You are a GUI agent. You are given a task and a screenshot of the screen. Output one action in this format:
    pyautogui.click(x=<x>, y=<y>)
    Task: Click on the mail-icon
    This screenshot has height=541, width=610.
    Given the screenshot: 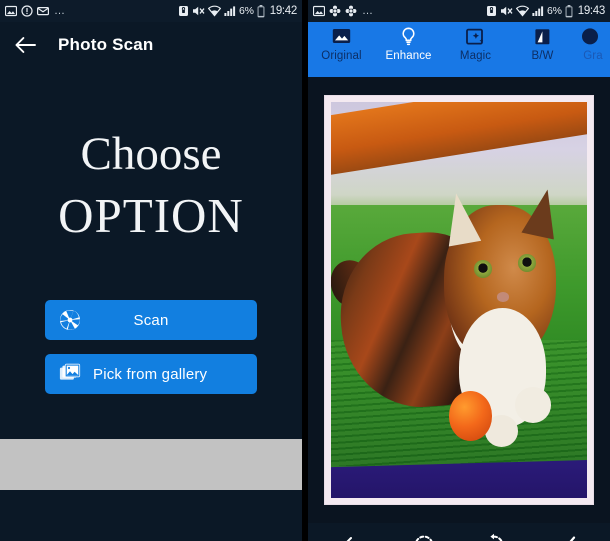 What is the action you would take?
    pyautogui.click(x=43, y=11)
    